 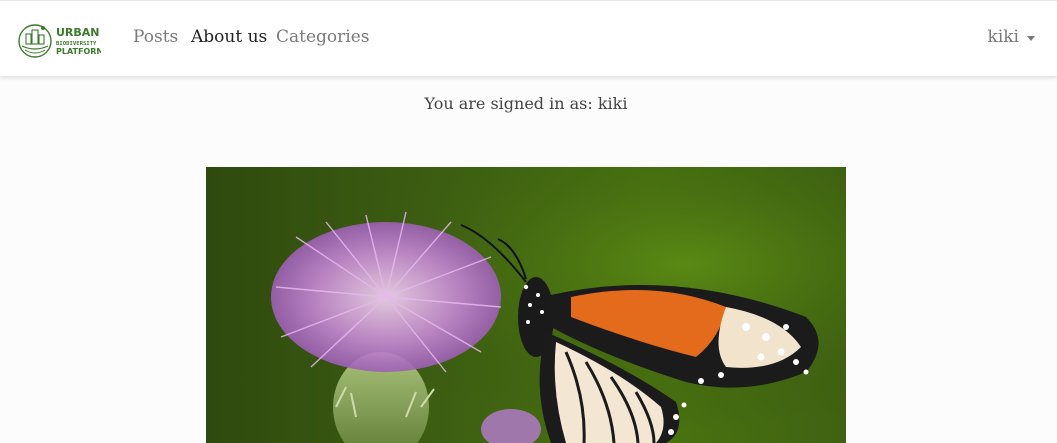 I want to click on caret-down-icon, so click(x=1031, y=38).